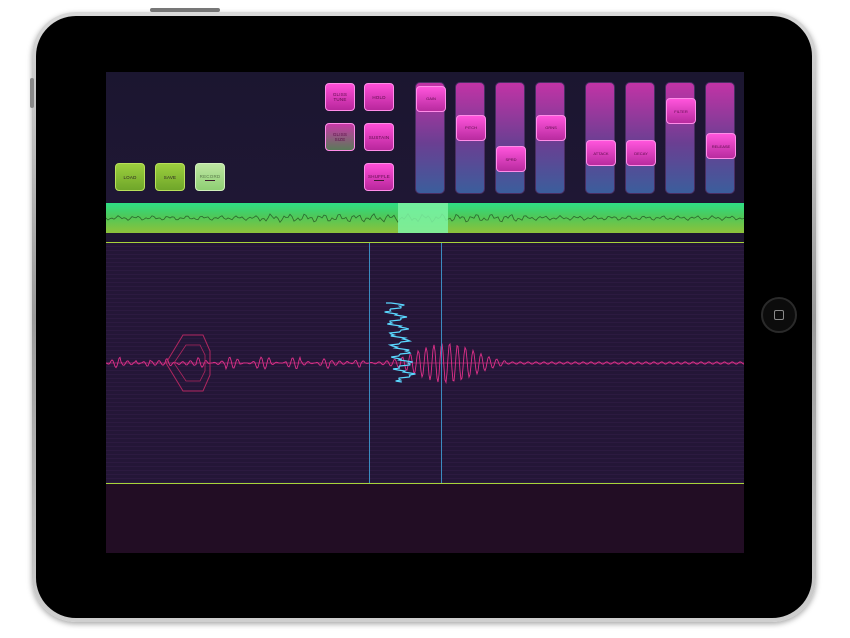  I want to click on gliss-tune-sublabel: TUNE, so click(340, 99).